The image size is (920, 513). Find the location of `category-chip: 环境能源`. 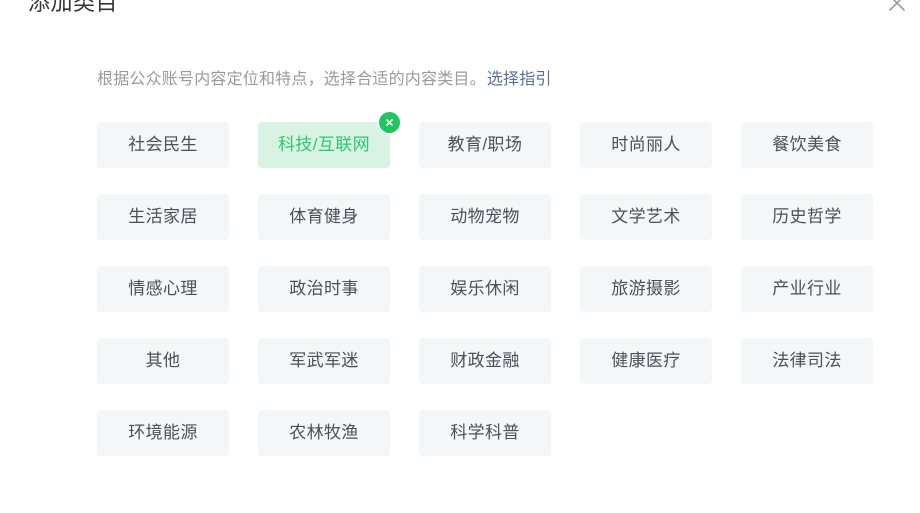

category-chip: 环境能源 is located at coordinates (163, 433).